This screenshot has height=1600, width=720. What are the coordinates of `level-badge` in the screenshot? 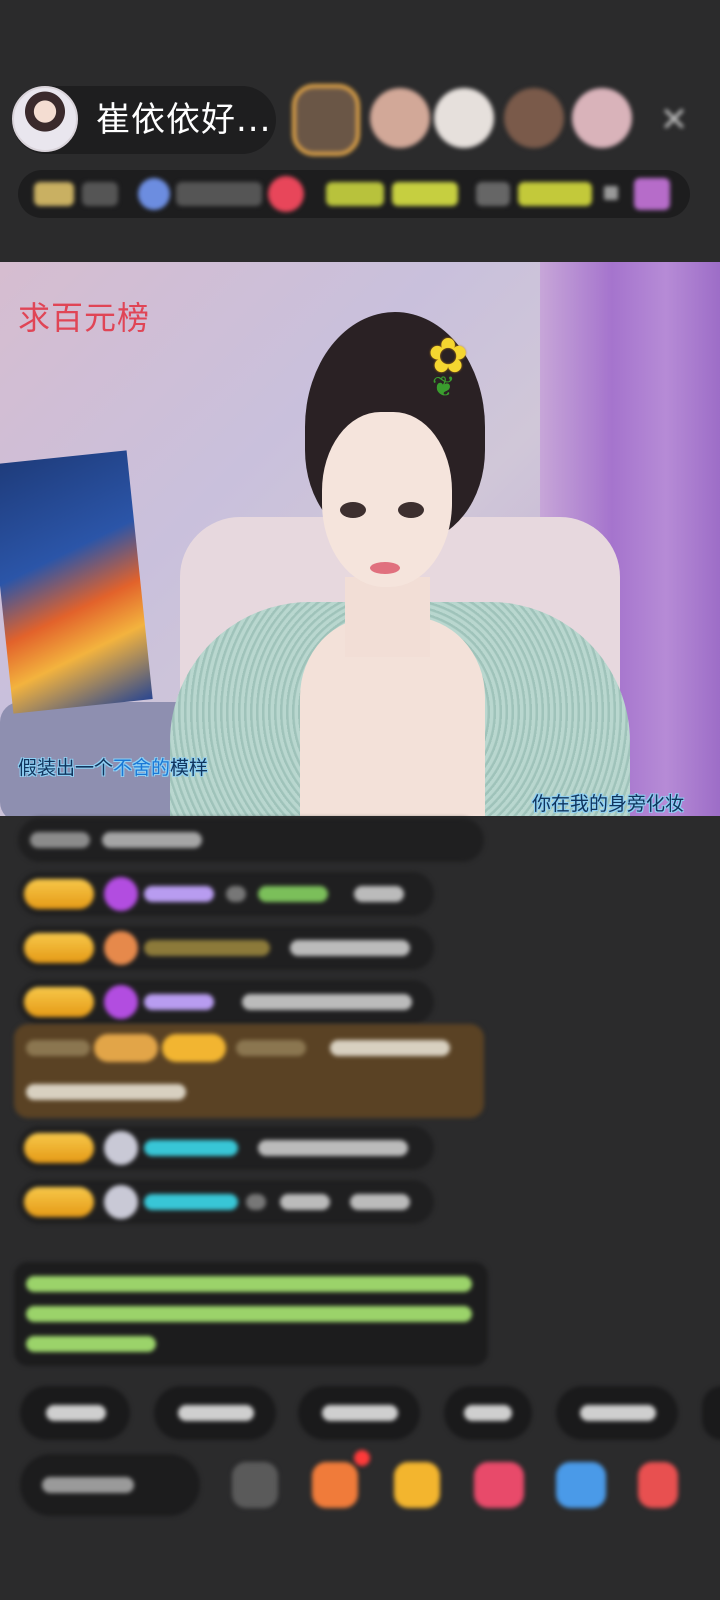 It's located at (54, 194).